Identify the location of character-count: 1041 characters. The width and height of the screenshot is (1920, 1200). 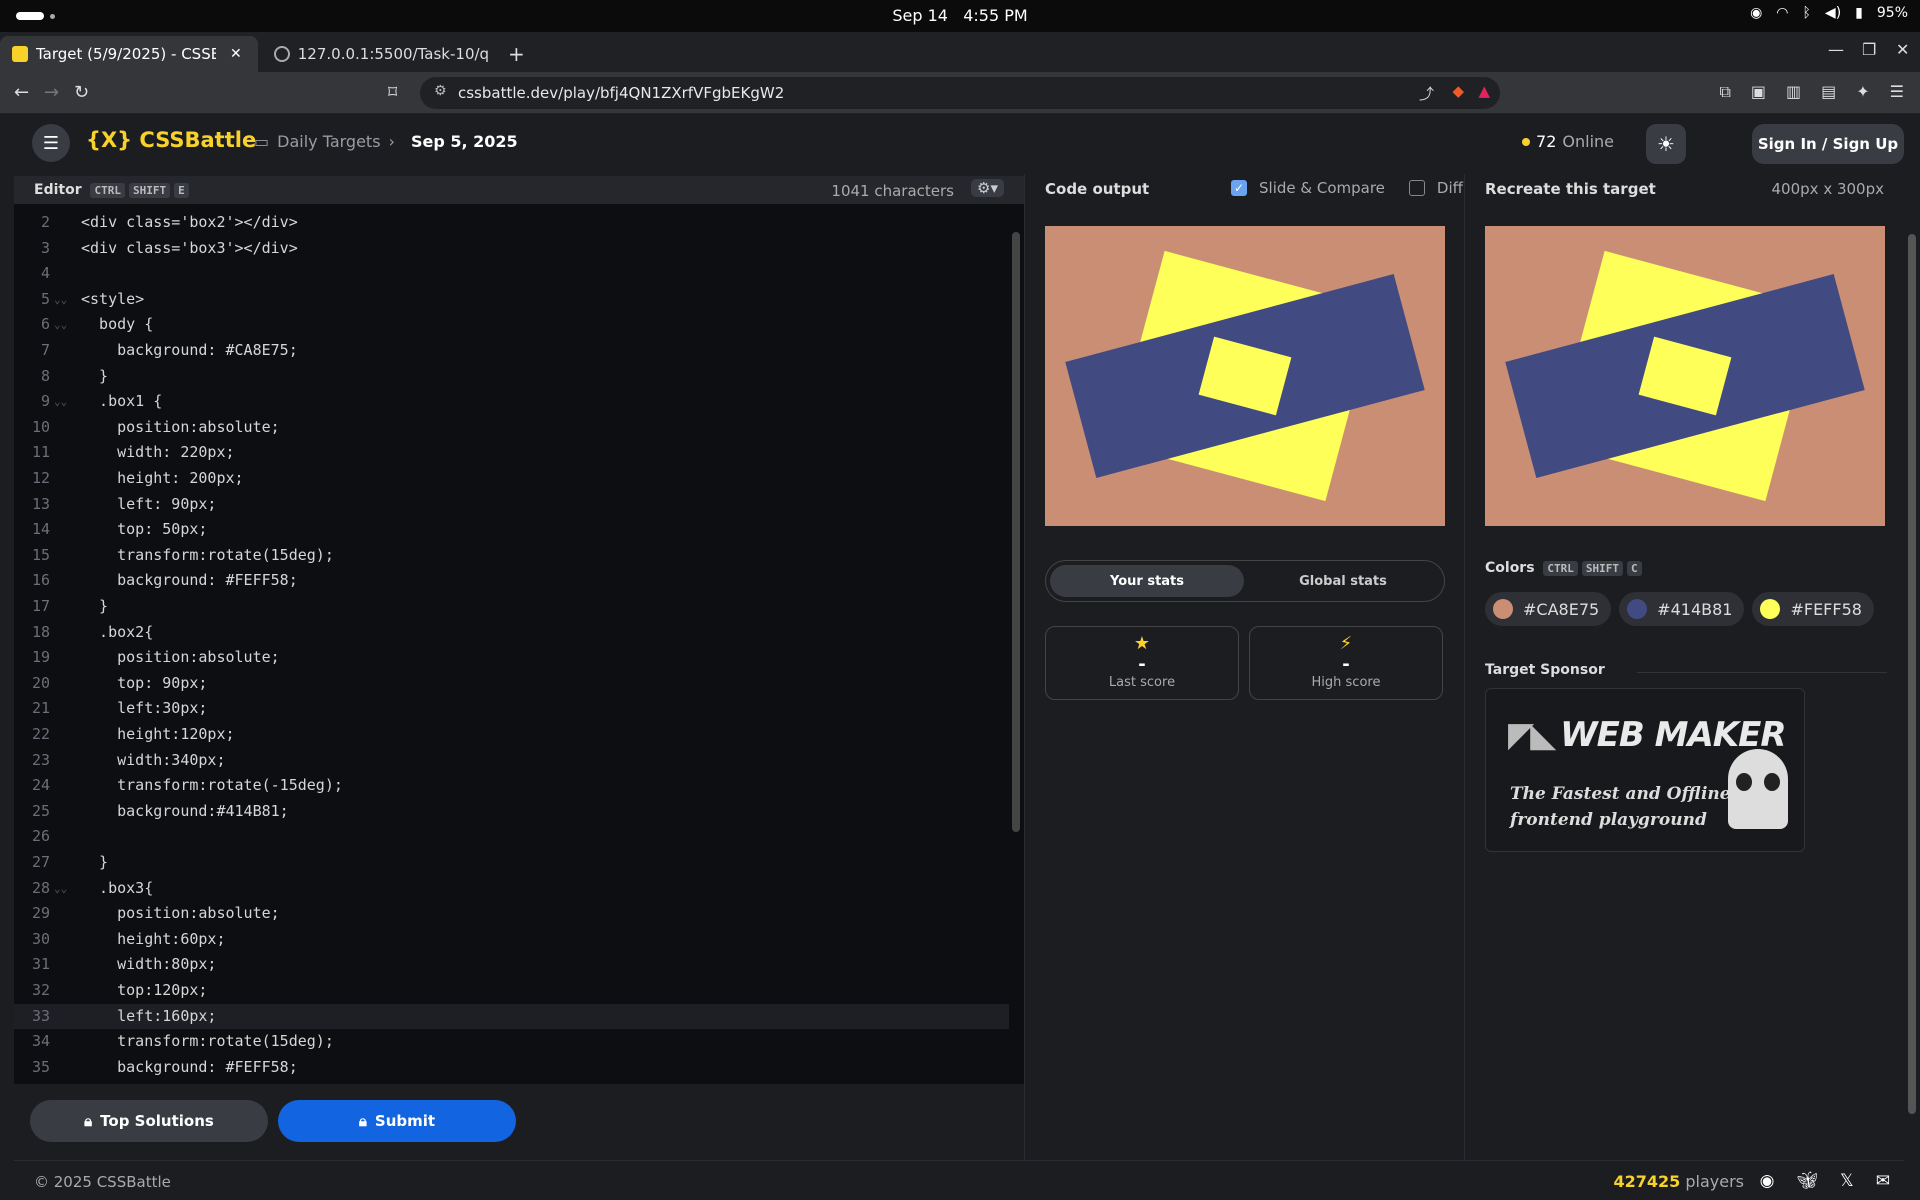
(892, 191).